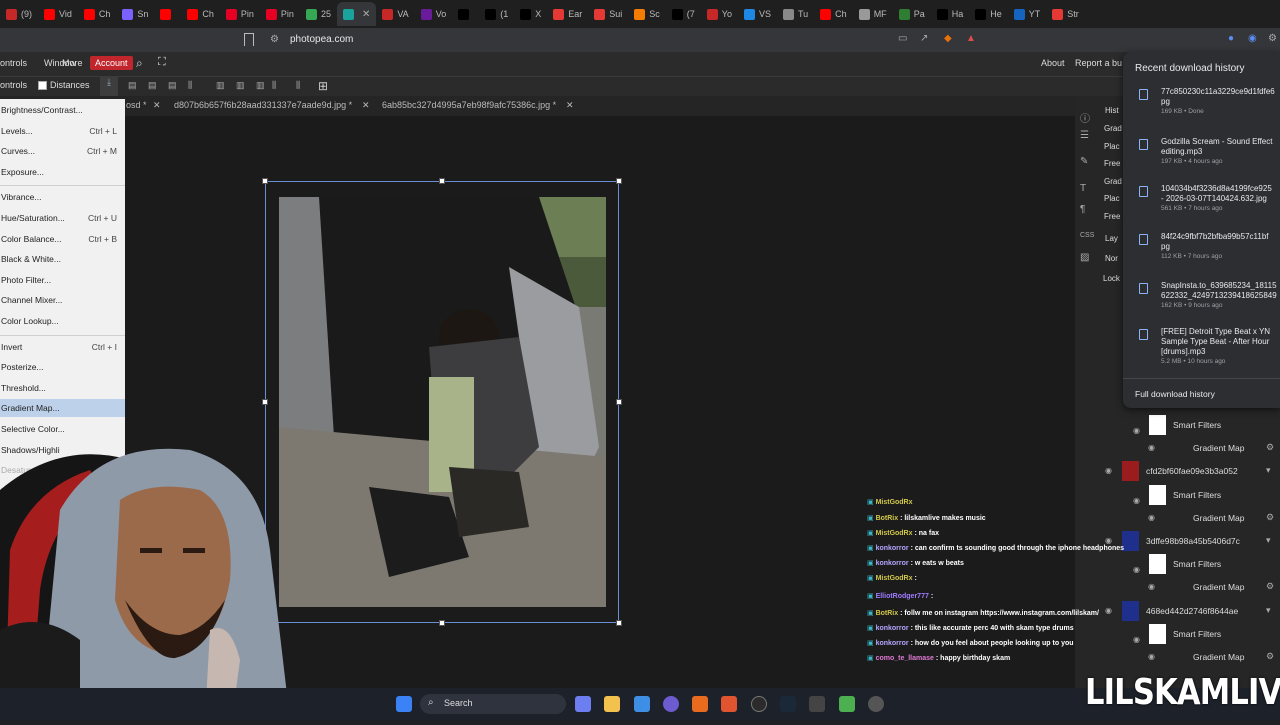 The height and width of the screenshot is (725, 1280). Describe the element at coordinates (162, 62) in the screenshot. I see `fullscreen-icon: ⛶` at that location.